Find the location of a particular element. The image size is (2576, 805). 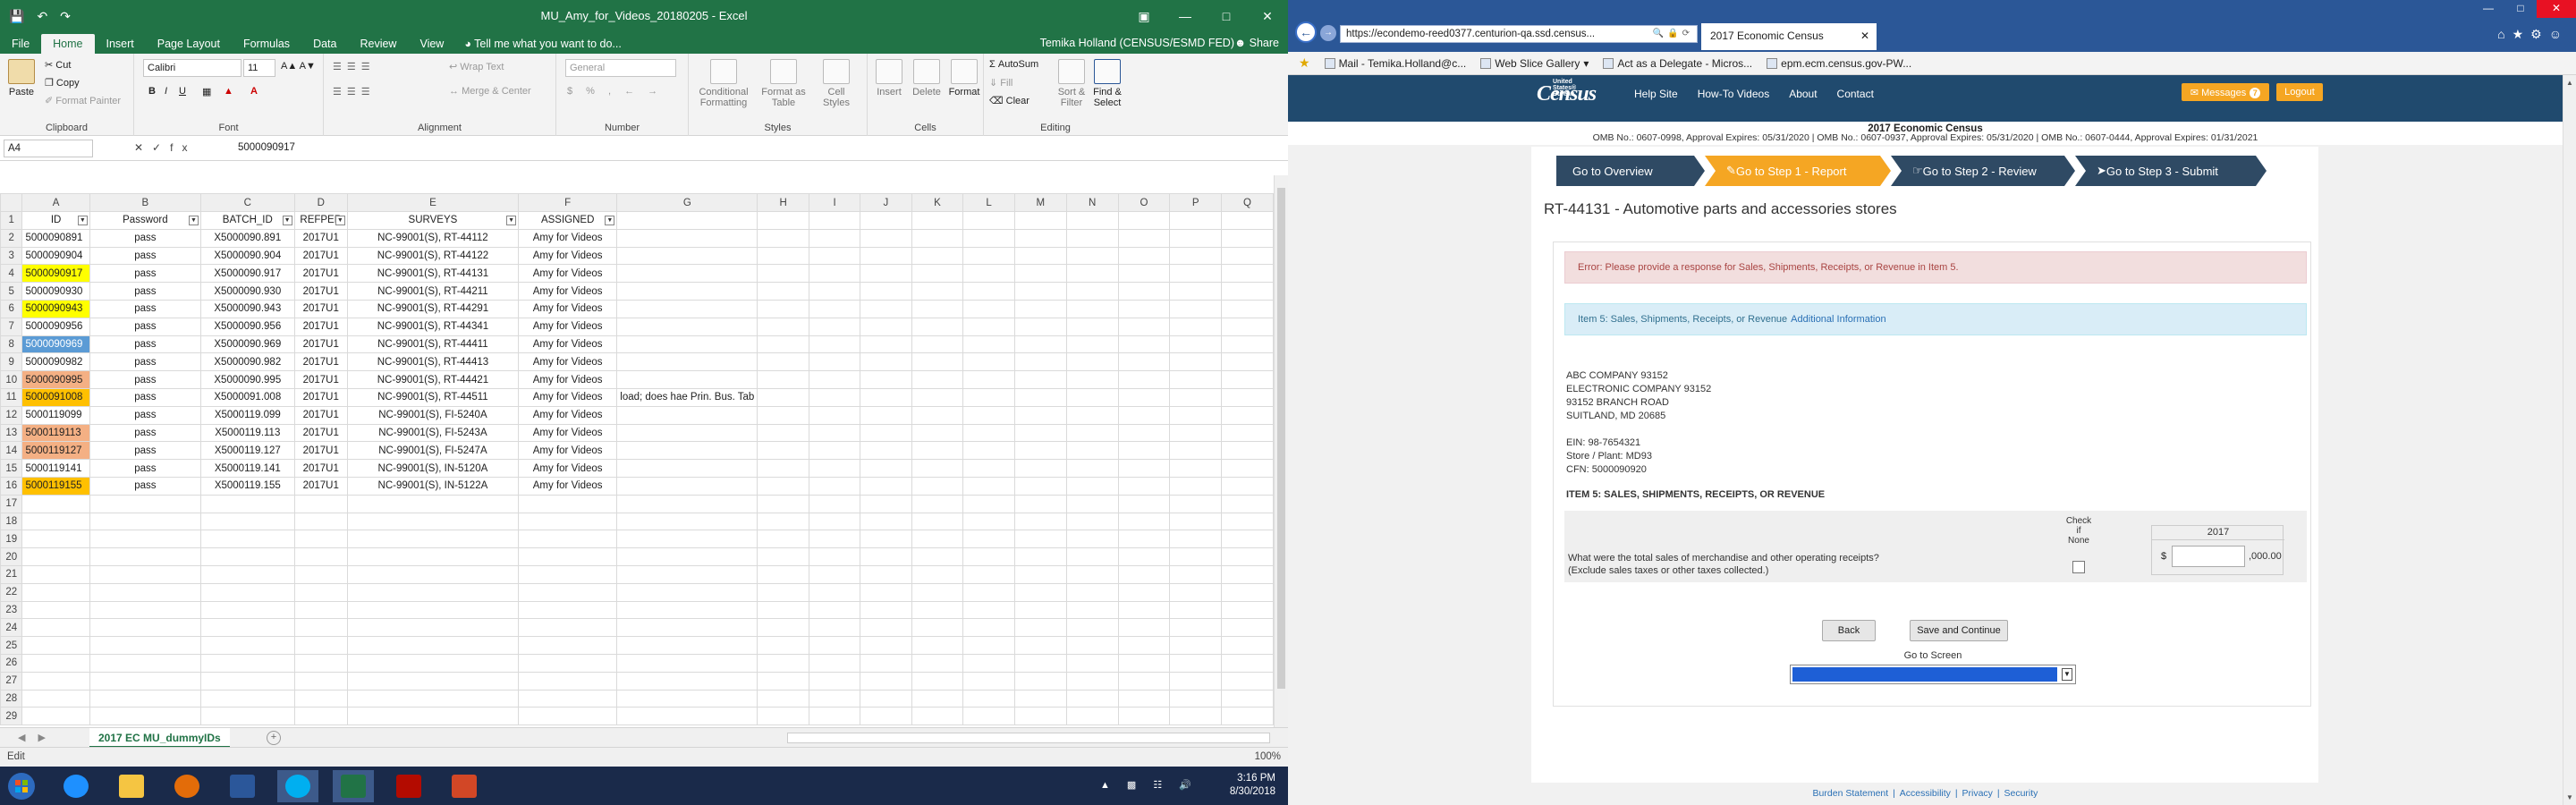

cell-id: 5000119113 is located at coordinates (55, 433).